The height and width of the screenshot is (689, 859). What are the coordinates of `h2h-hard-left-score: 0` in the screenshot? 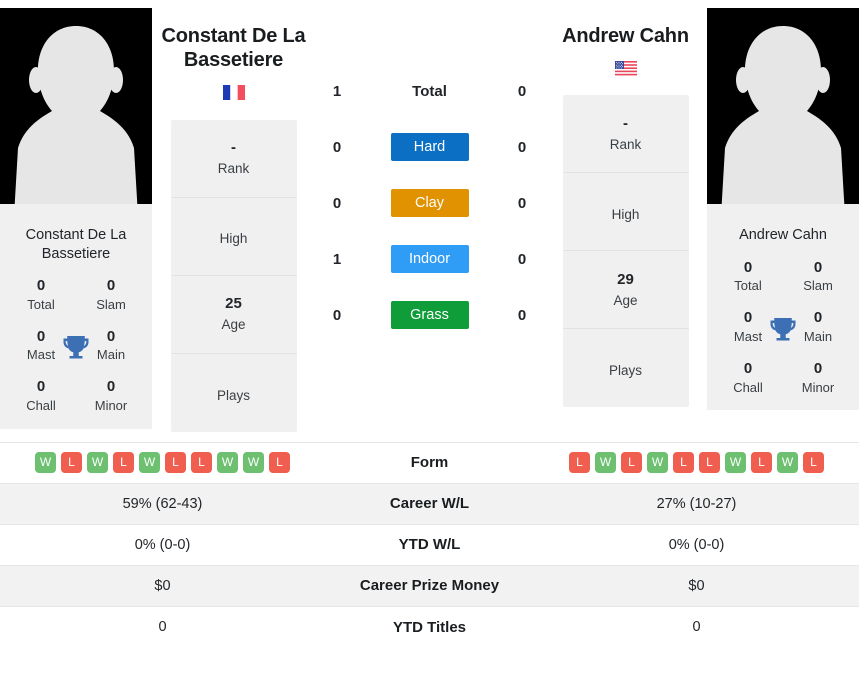 It's located at (337, 147).